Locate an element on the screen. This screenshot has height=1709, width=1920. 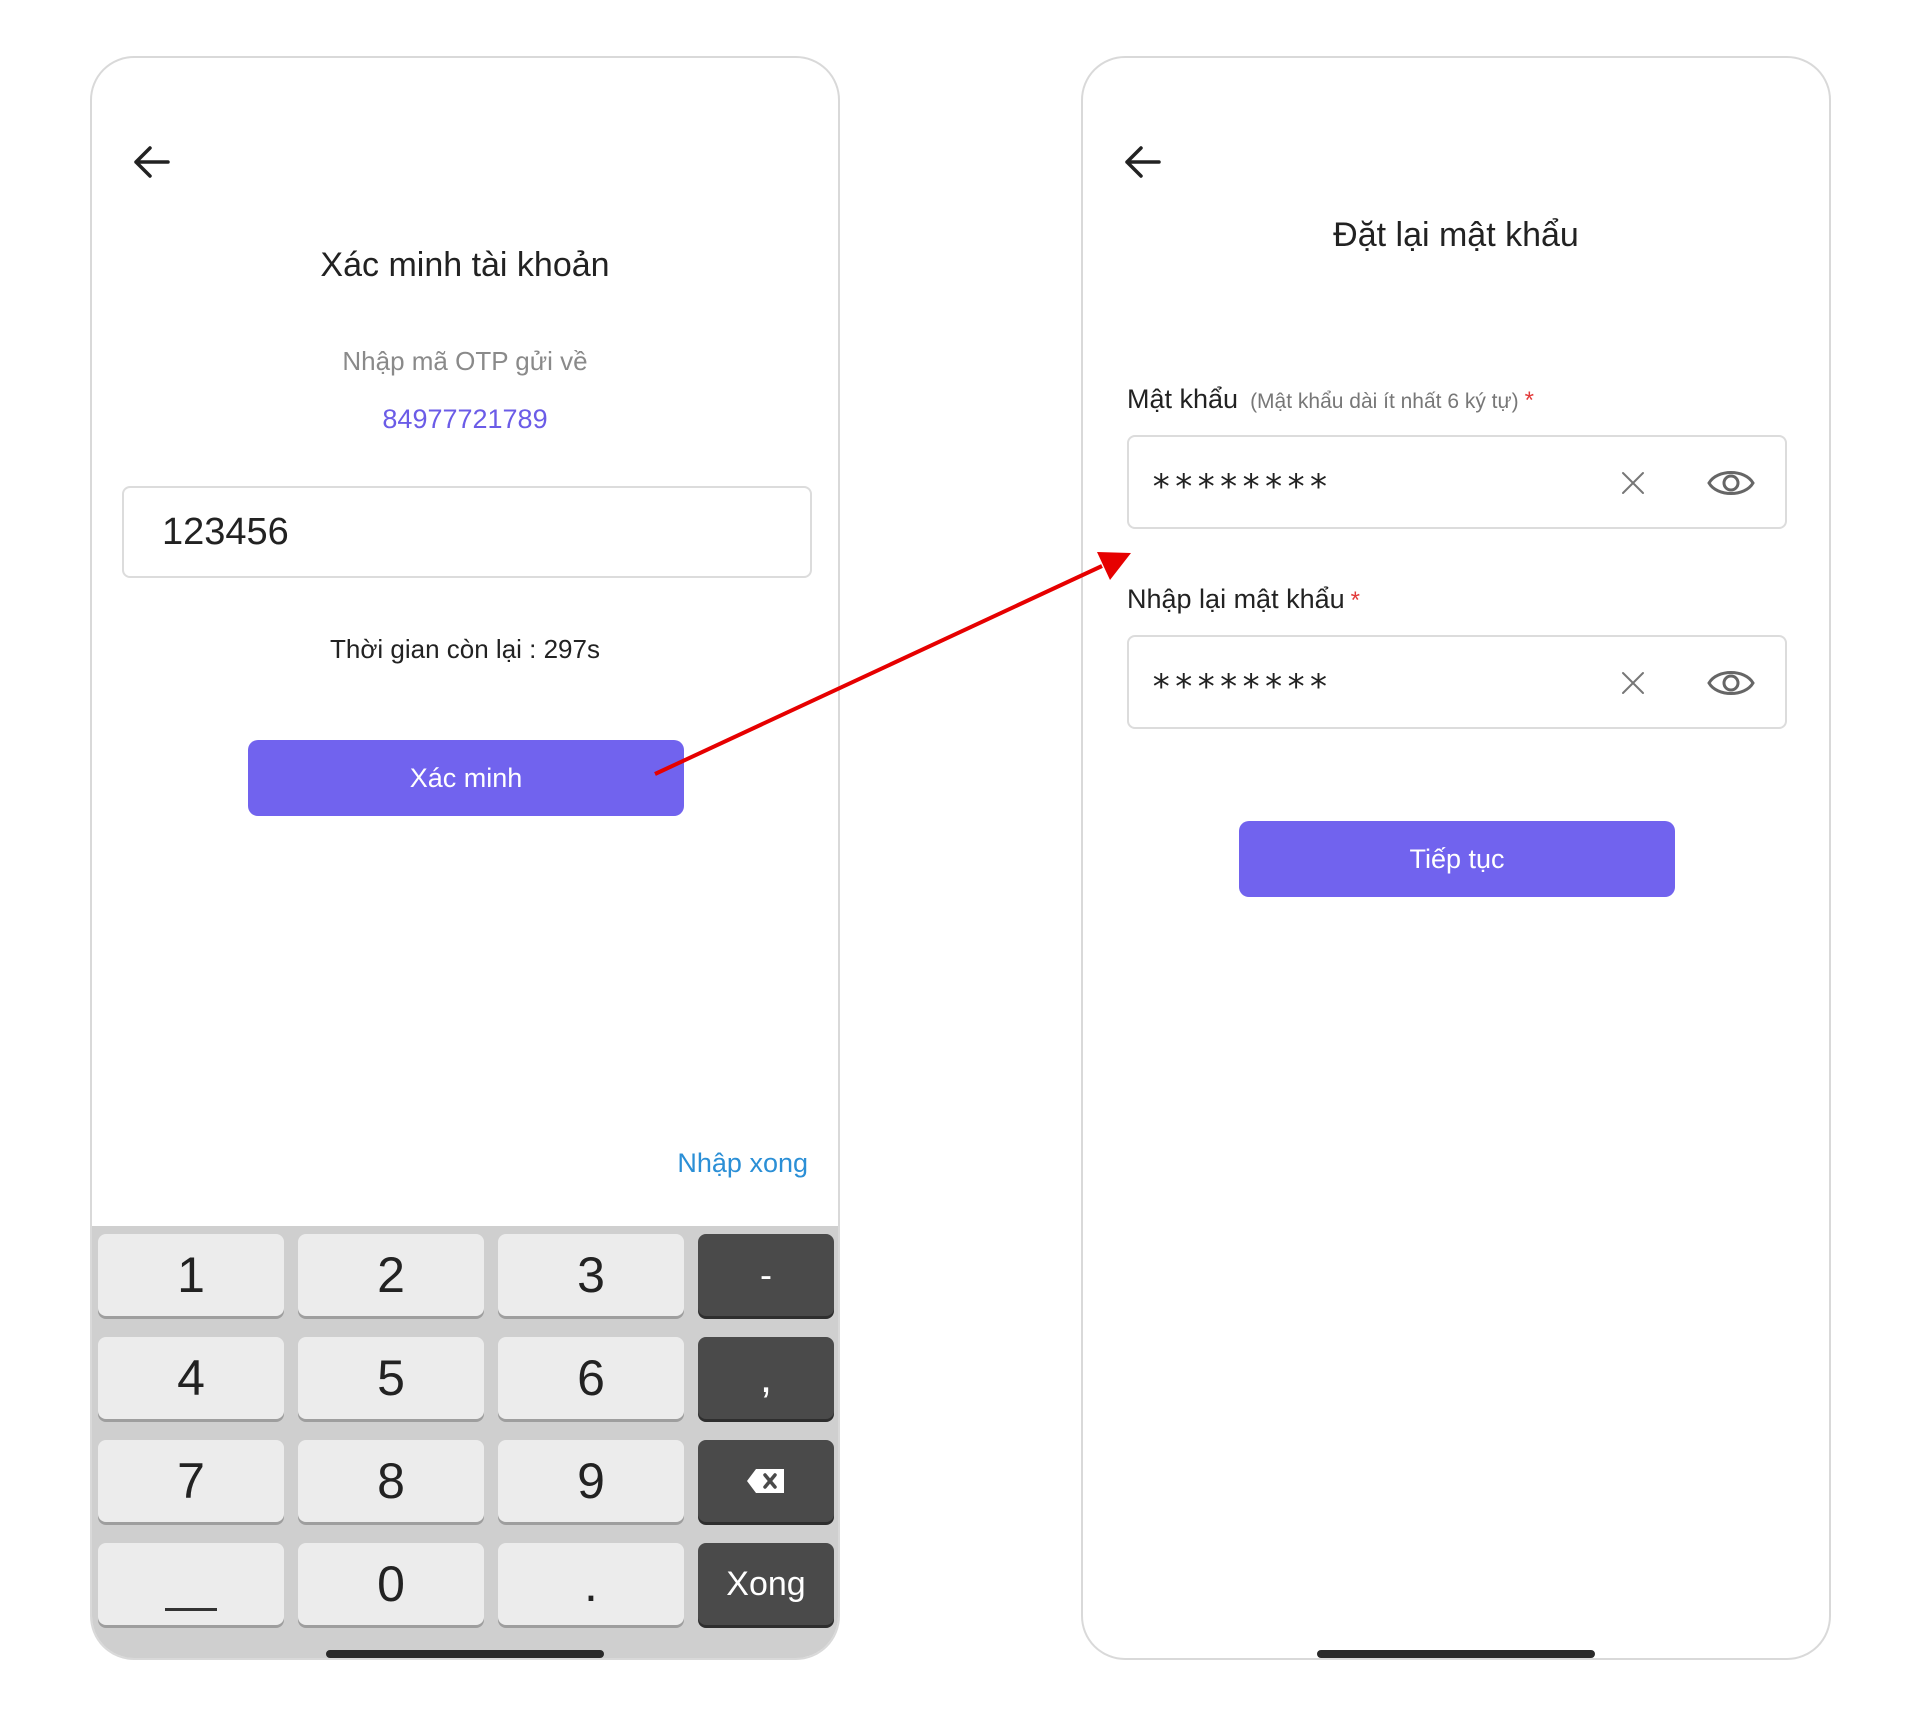
numeric-keyboard: 1 2 3 - 4 5 6 , 7 8 9 0 . Xong is located at coordinates (465, 1442).